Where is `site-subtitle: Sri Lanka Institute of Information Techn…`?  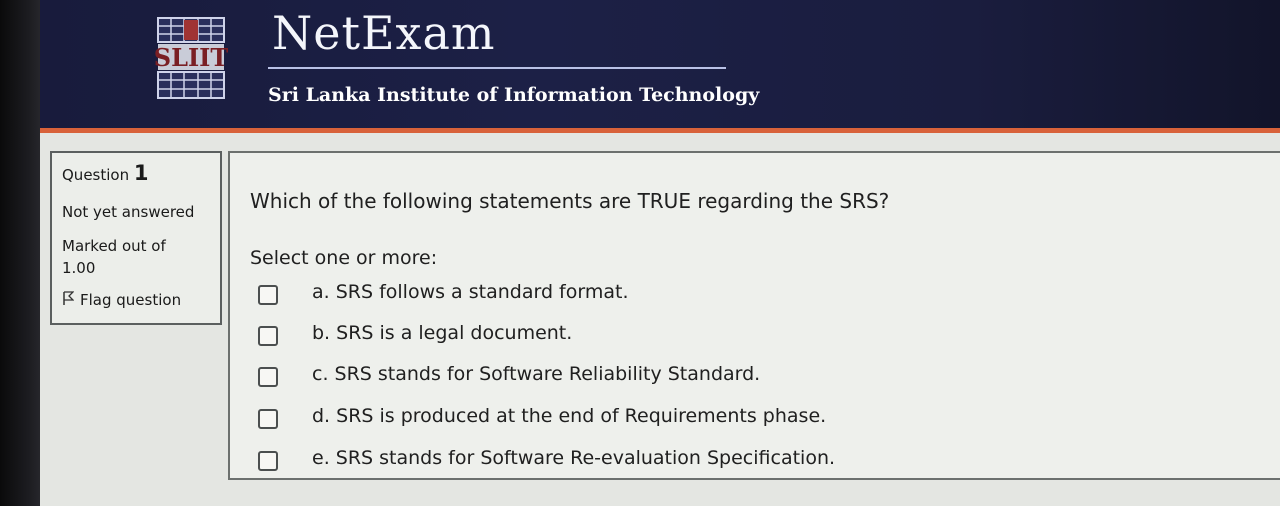
site-subtitle: Sri Lanka Institute of Information Techn… is located at coordinates (514, 95).